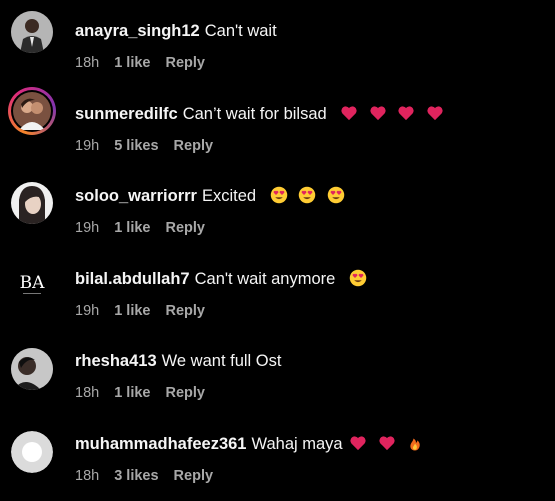  I want to click on comment-text-line: bilal.abdullah7 Can't wait anymore, so click(221, 279).